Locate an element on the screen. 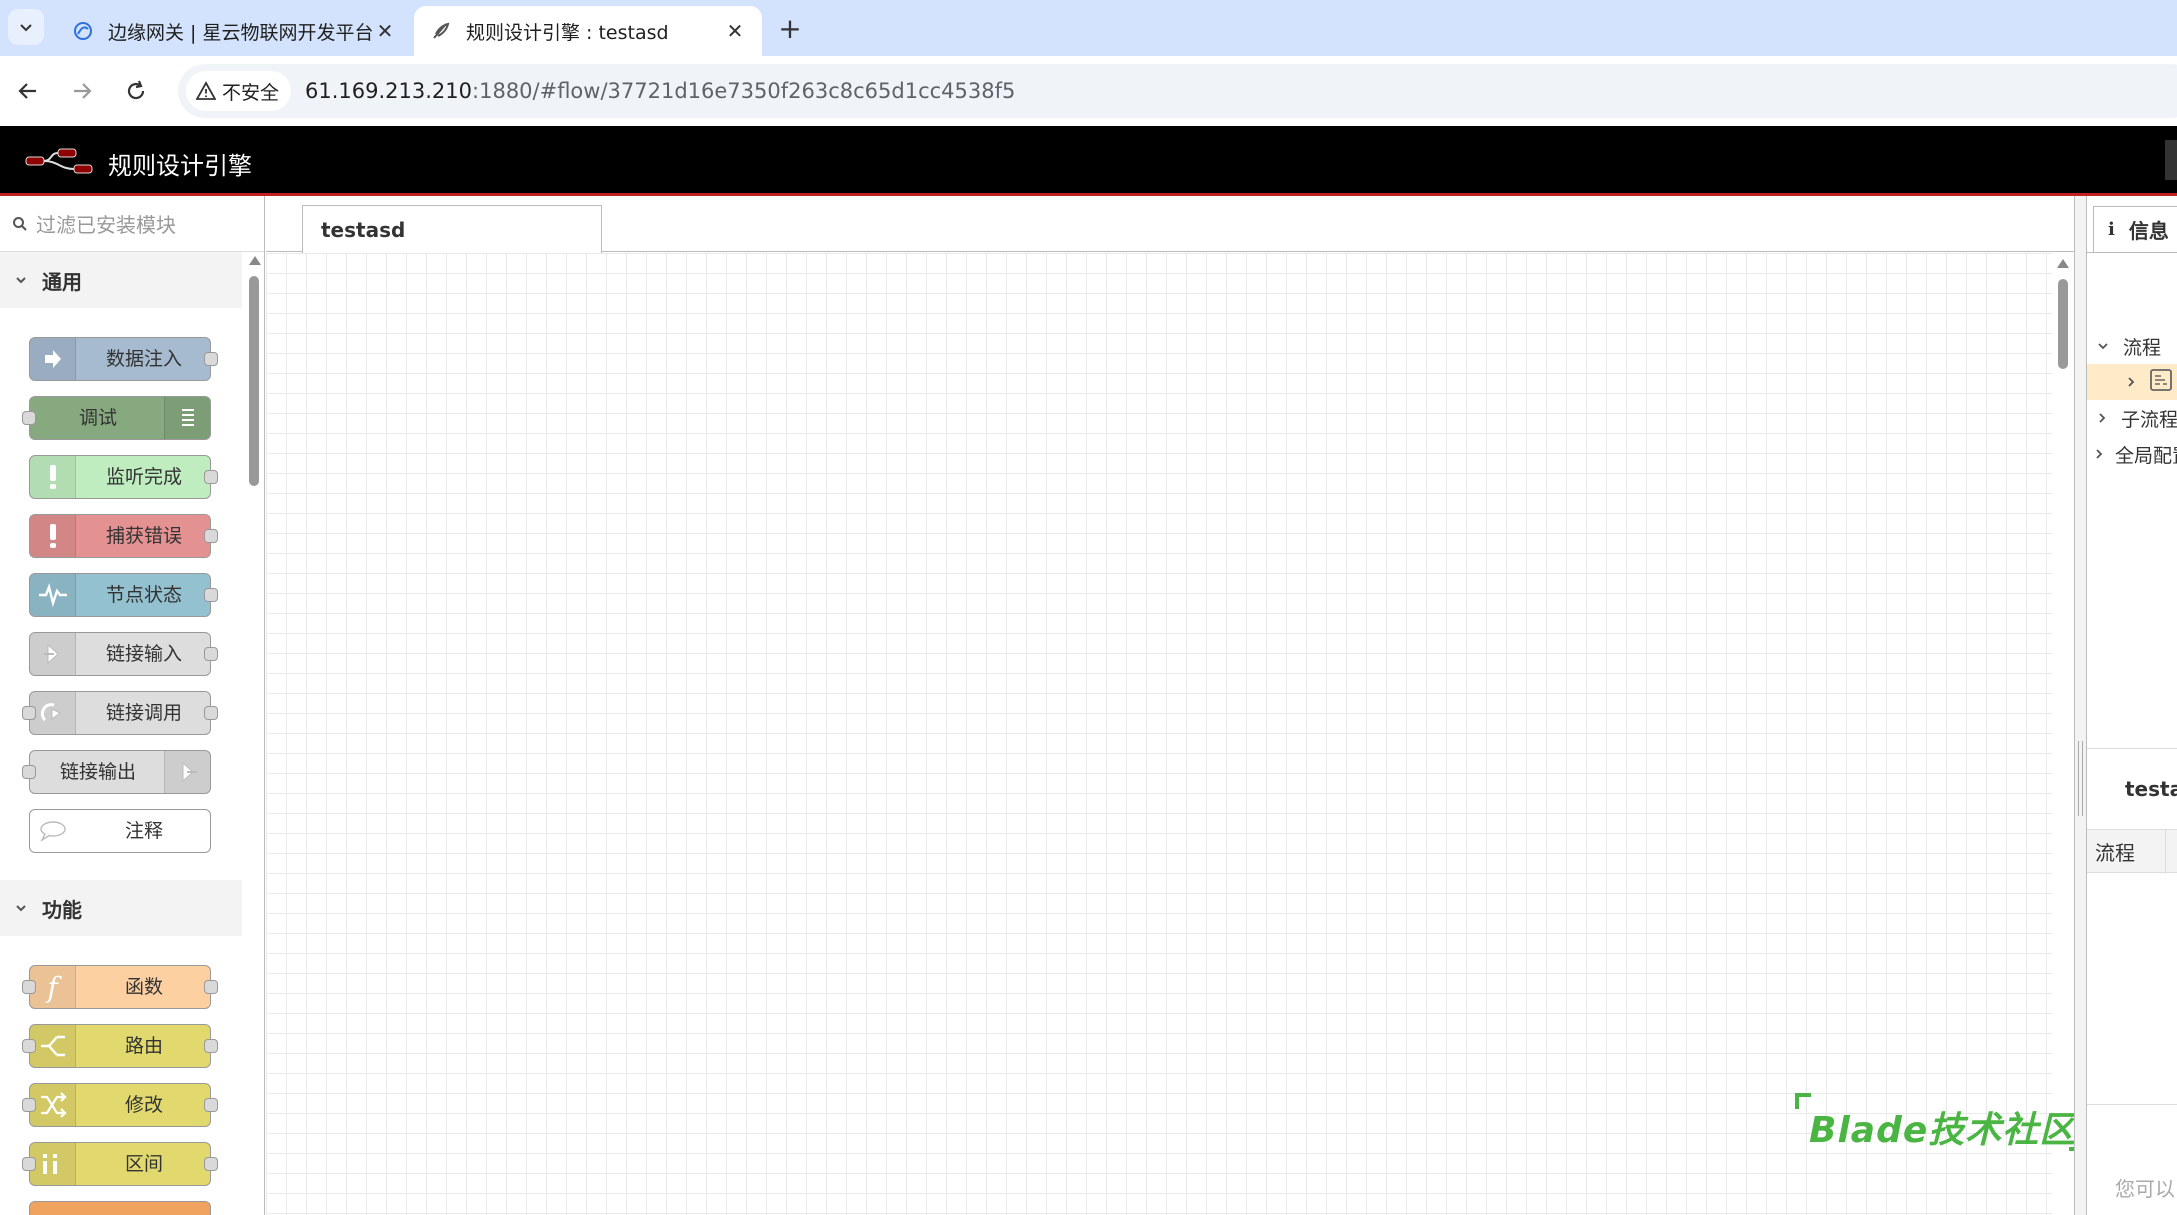 The height and width of the screenshot is (1215, 2177). tree-item-label: 全局配置节点 is located at coordinates (2146, 455).